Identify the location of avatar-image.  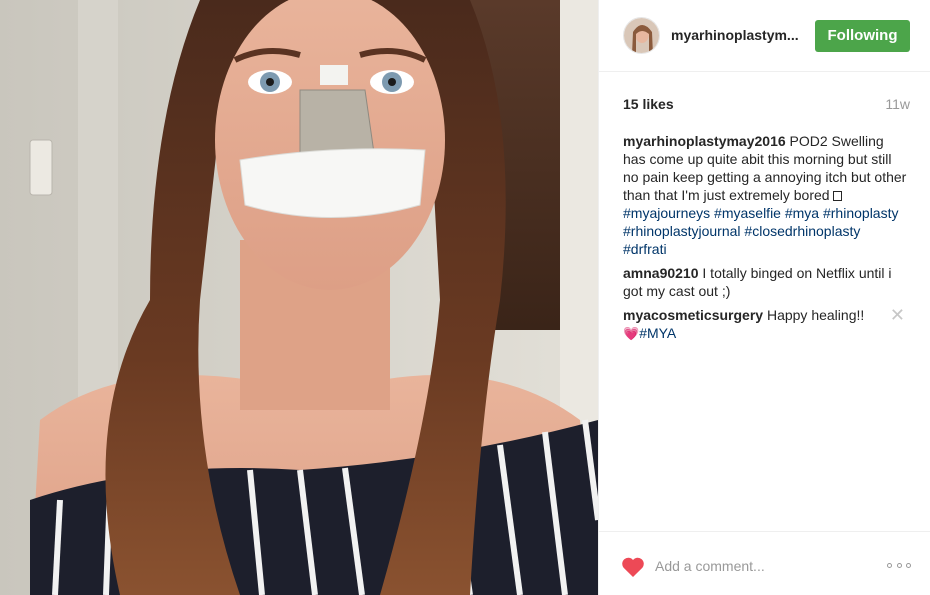
(641, 35).